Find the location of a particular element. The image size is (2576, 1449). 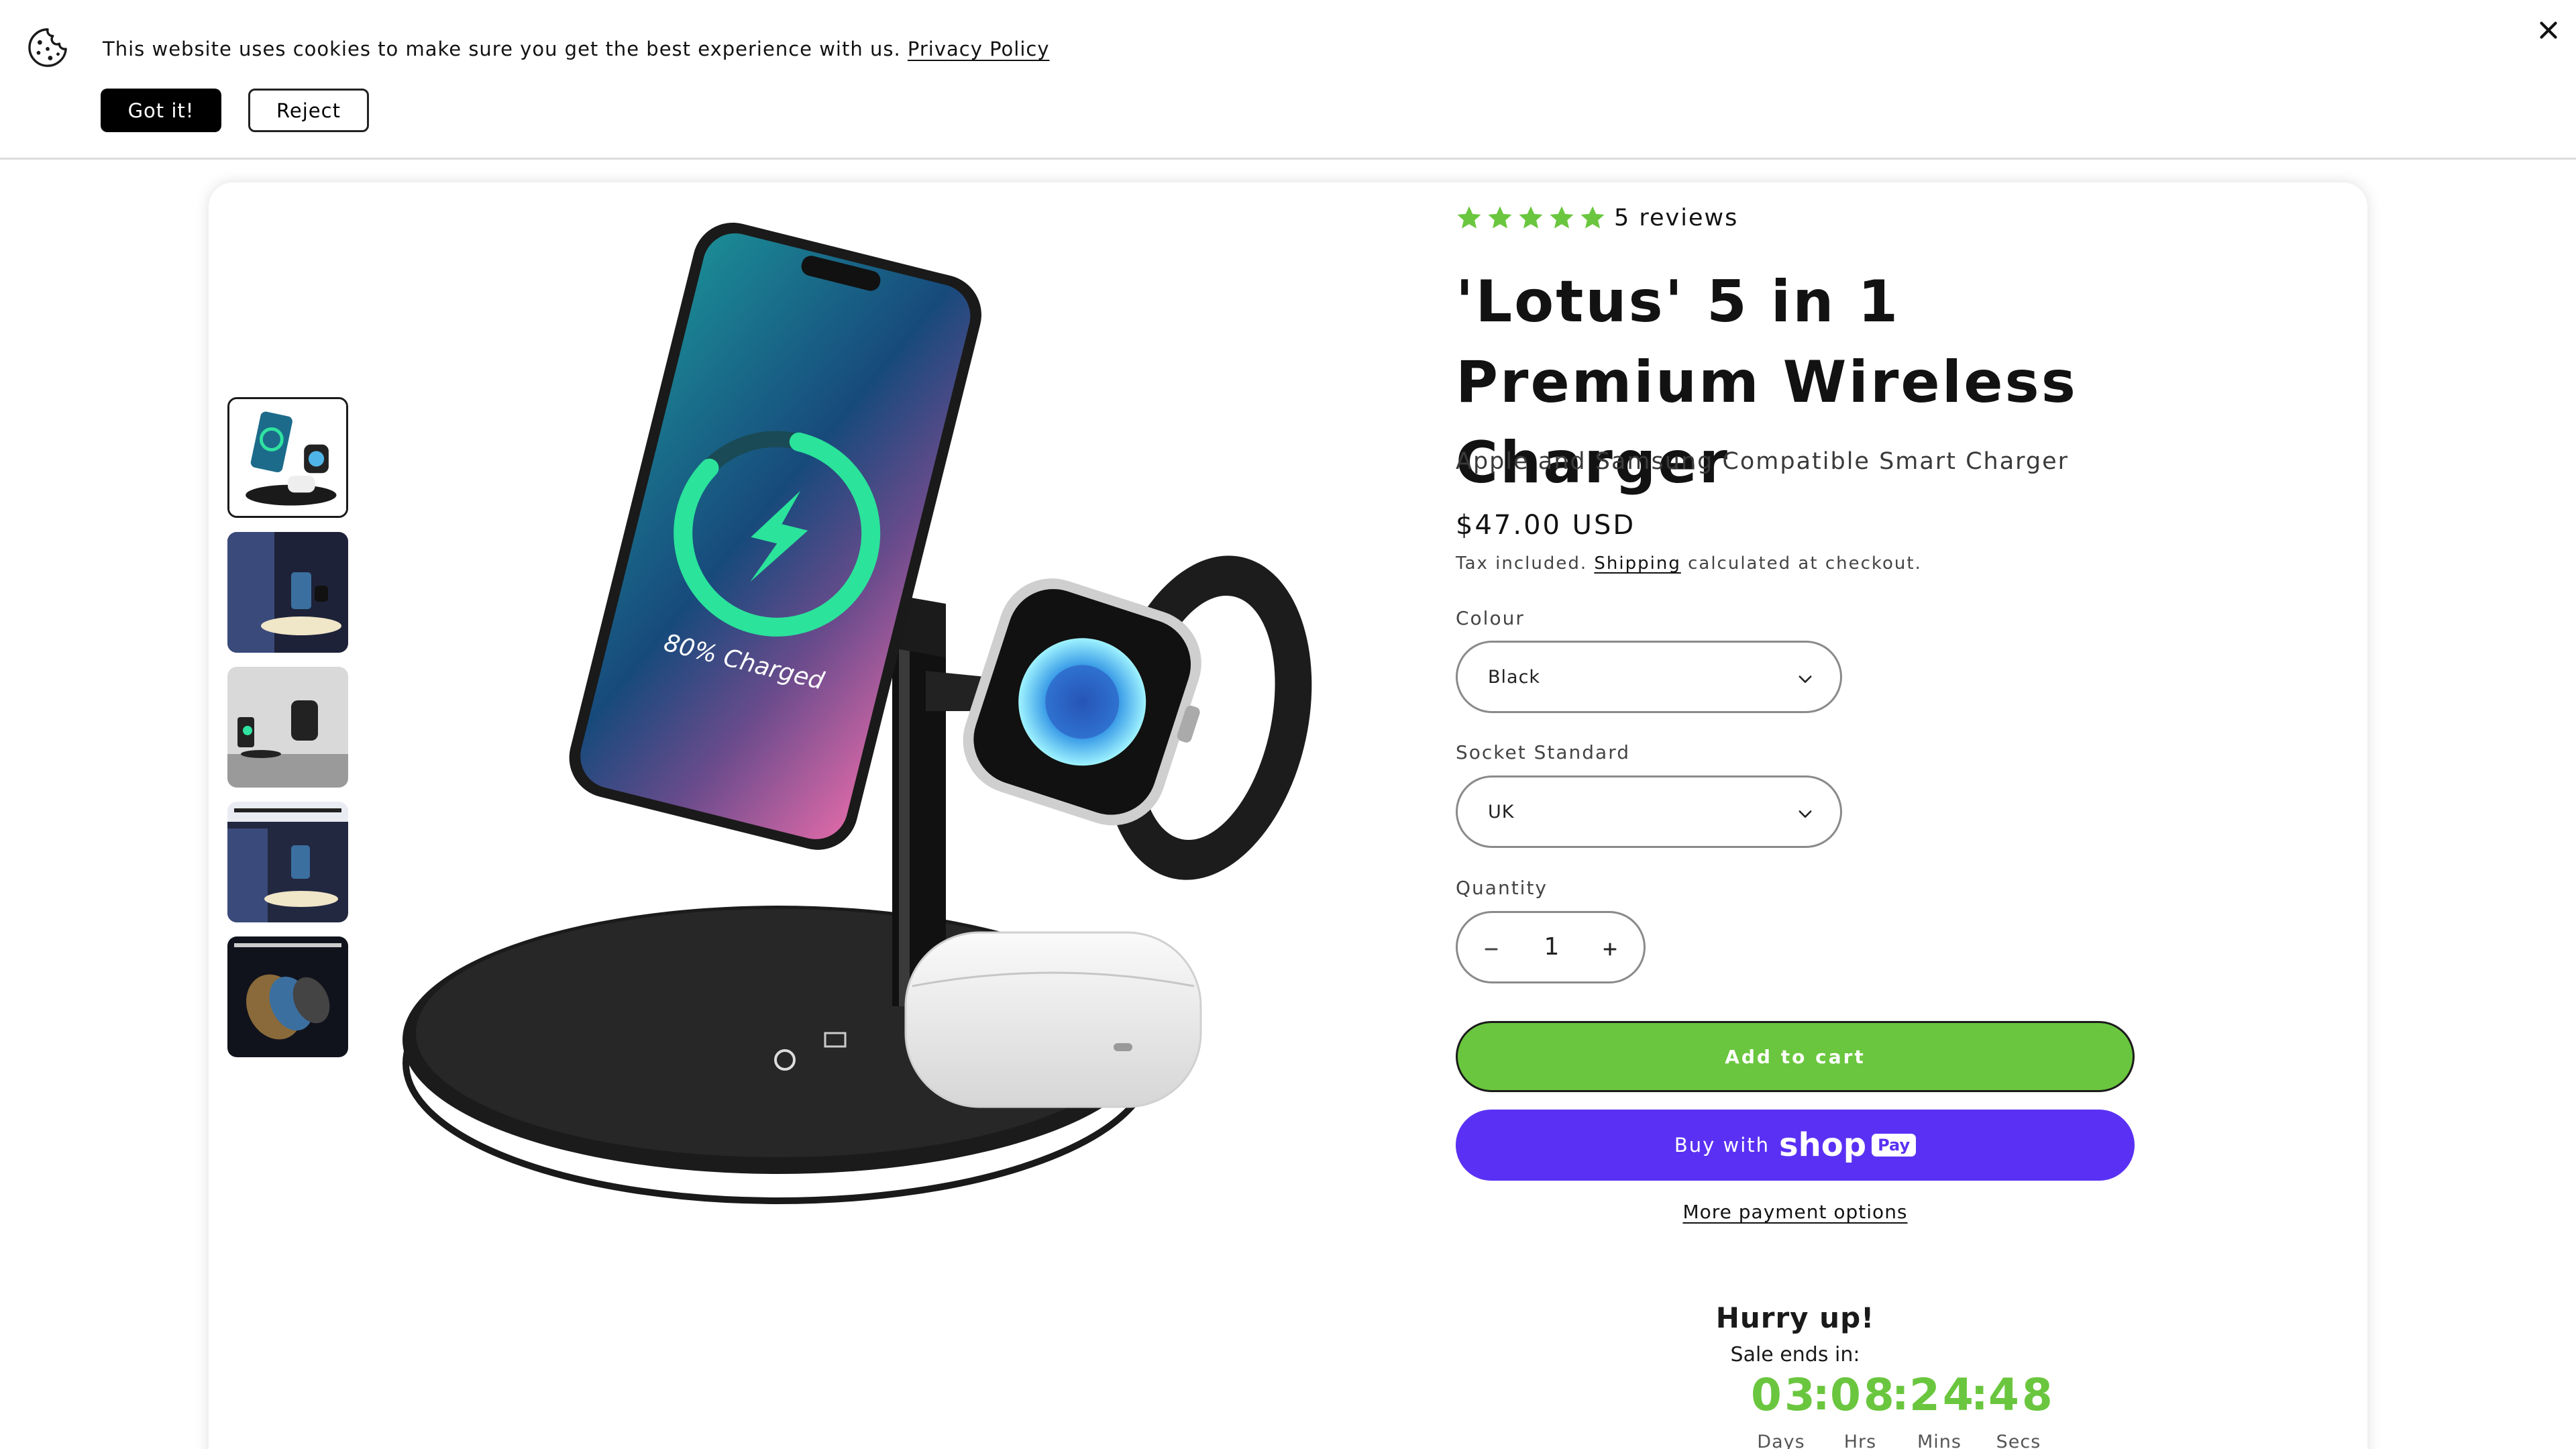

tax-note-suffix: calculated at checkout. is located at coordinates (1805, 563).